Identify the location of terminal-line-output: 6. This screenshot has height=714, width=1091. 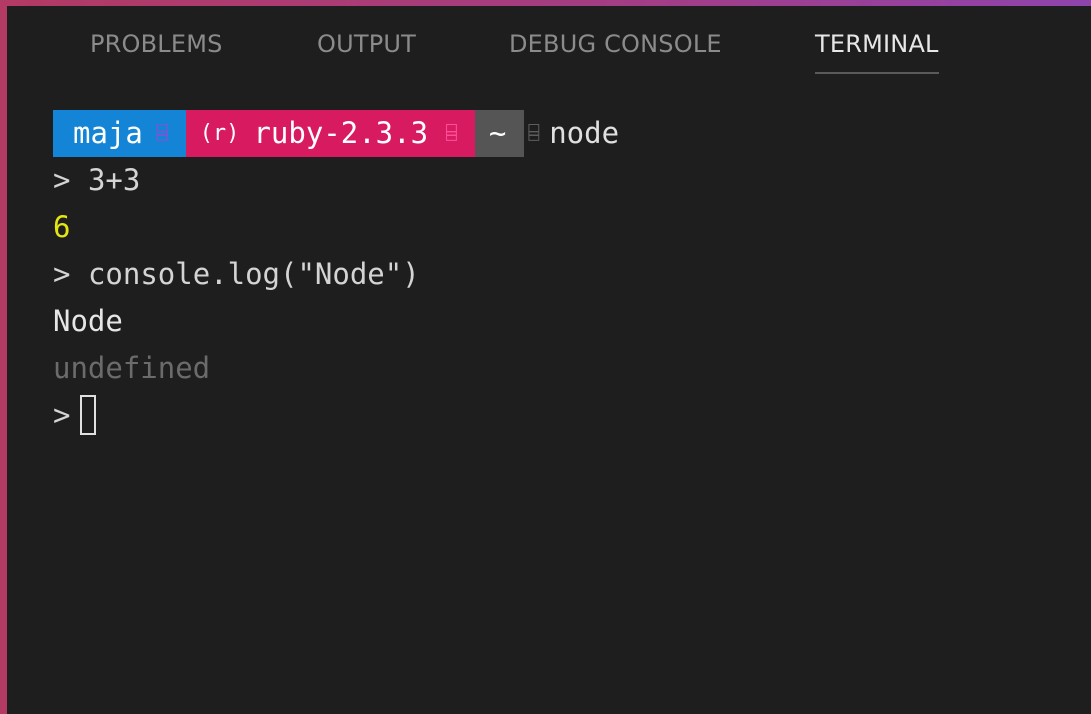
(62, 227).